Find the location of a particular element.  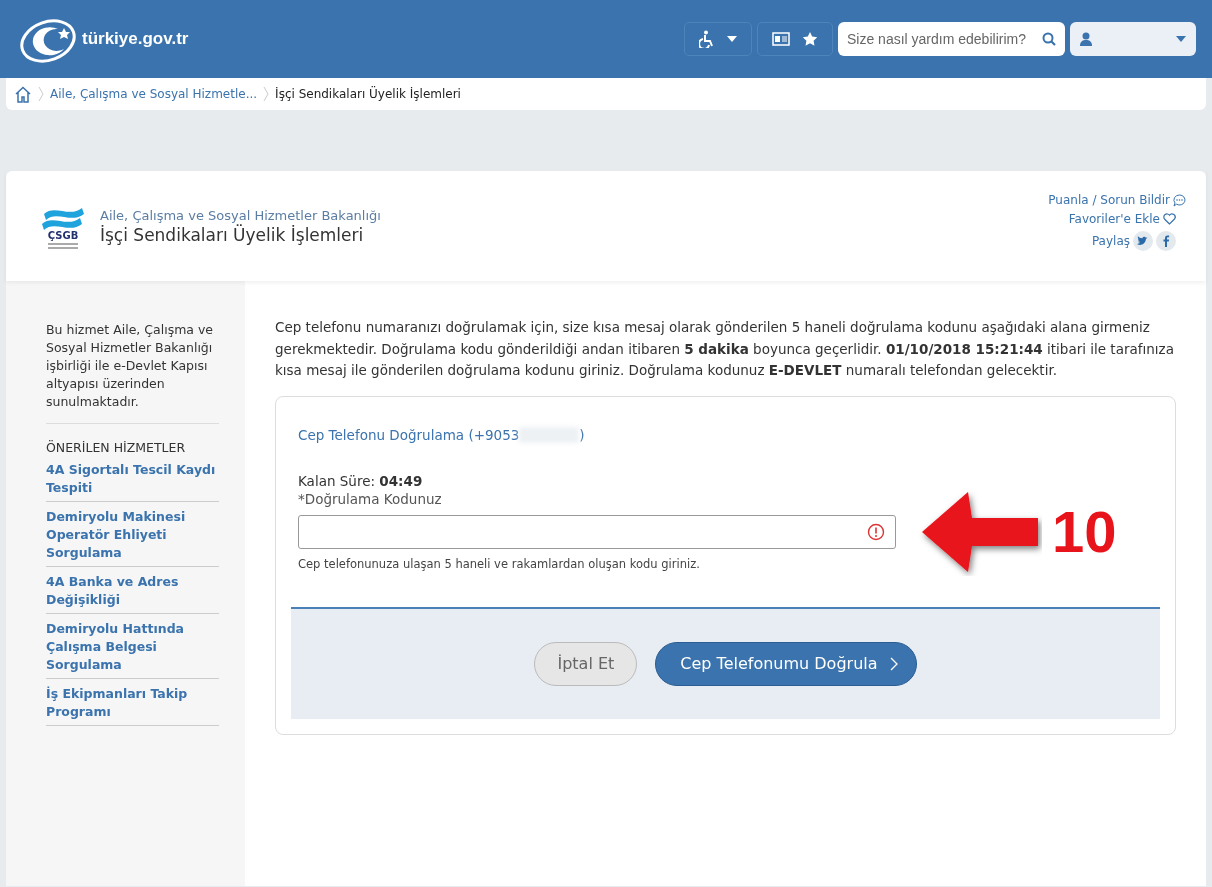

home-icon is located at coordinates (23, 94).